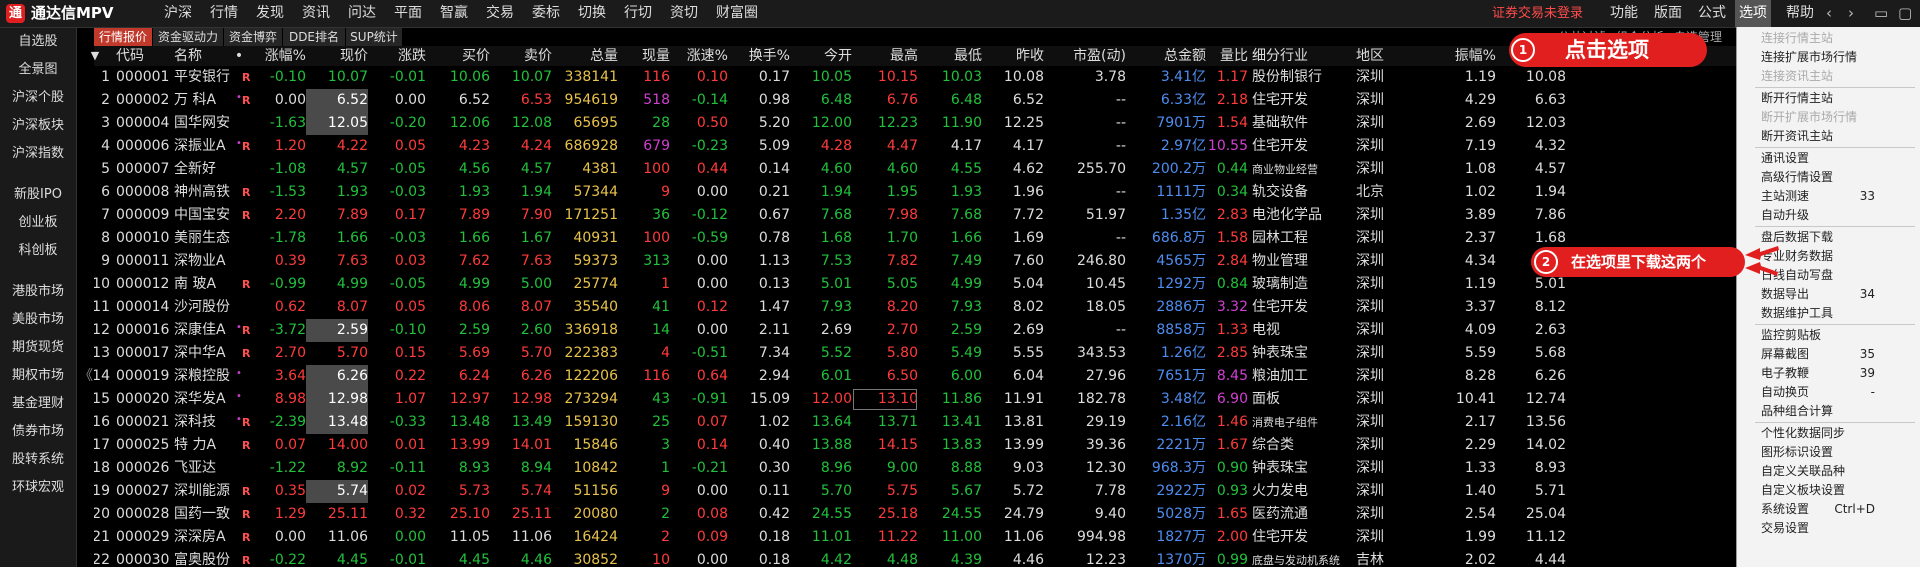 Image resolution: width=1920 pixels, height=567 pixels. Describe the element at coordinates (38, 320) in the screenshot. I see `sidebar-item: 美股市场` at that location.